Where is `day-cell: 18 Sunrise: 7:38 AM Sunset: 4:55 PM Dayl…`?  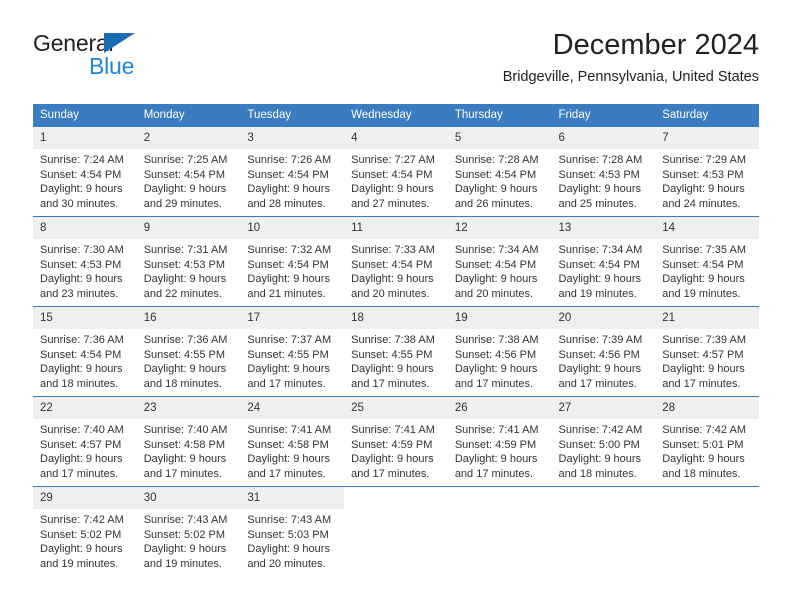
day-cell: 18 Sunrise: 7:38 AM Sunset: 4:55 PM Dayl… is located at coordinates (396, 351).